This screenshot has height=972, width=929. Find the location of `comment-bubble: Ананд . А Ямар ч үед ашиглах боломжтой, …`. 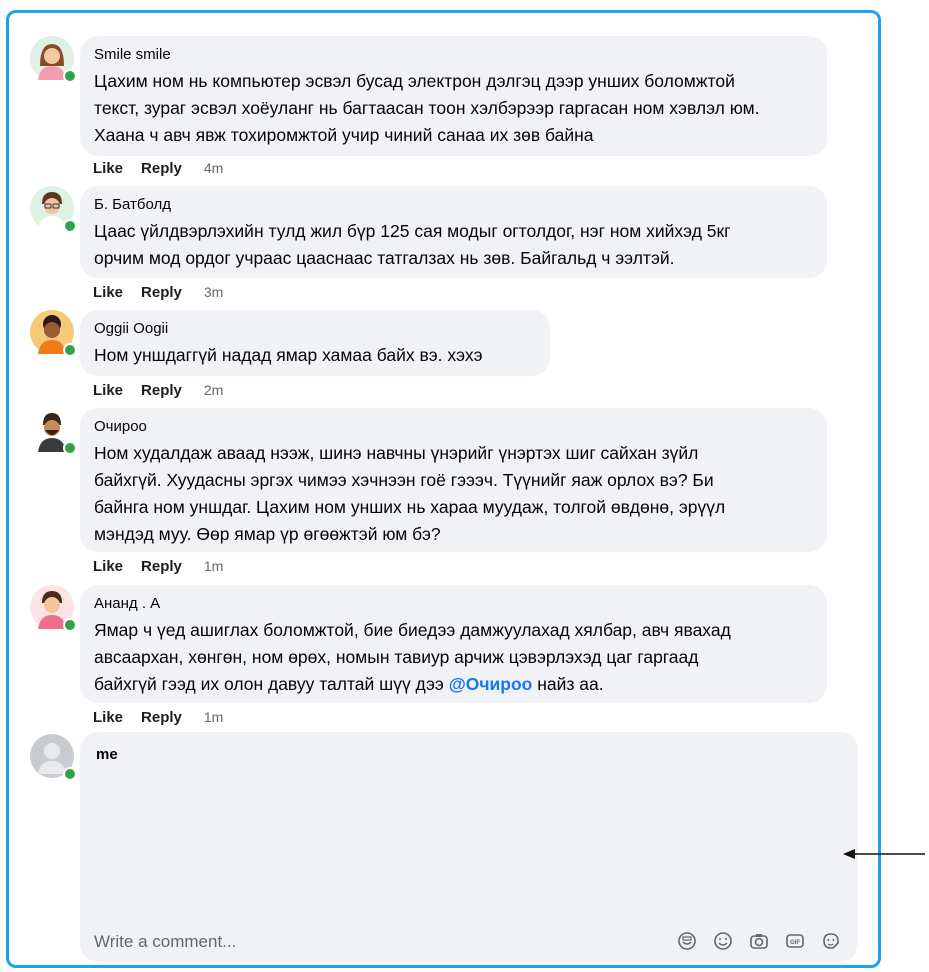

comment-bubble: Ананд . А Ямар ч үед ашиглах боломжтой, … is located at coordinates (453, 644).